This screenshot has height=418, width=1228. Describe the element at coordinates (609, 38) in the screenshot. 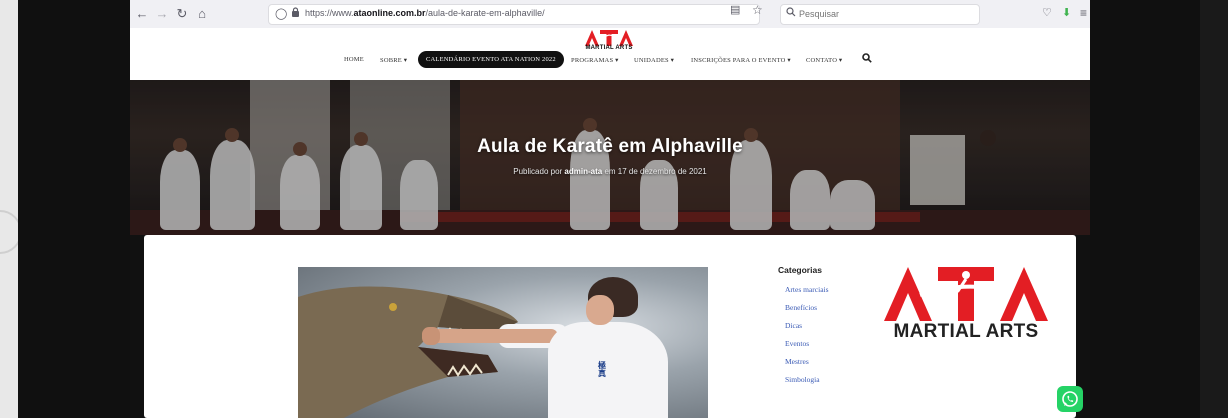

I see `ata-logo-mark-icon` at that location.